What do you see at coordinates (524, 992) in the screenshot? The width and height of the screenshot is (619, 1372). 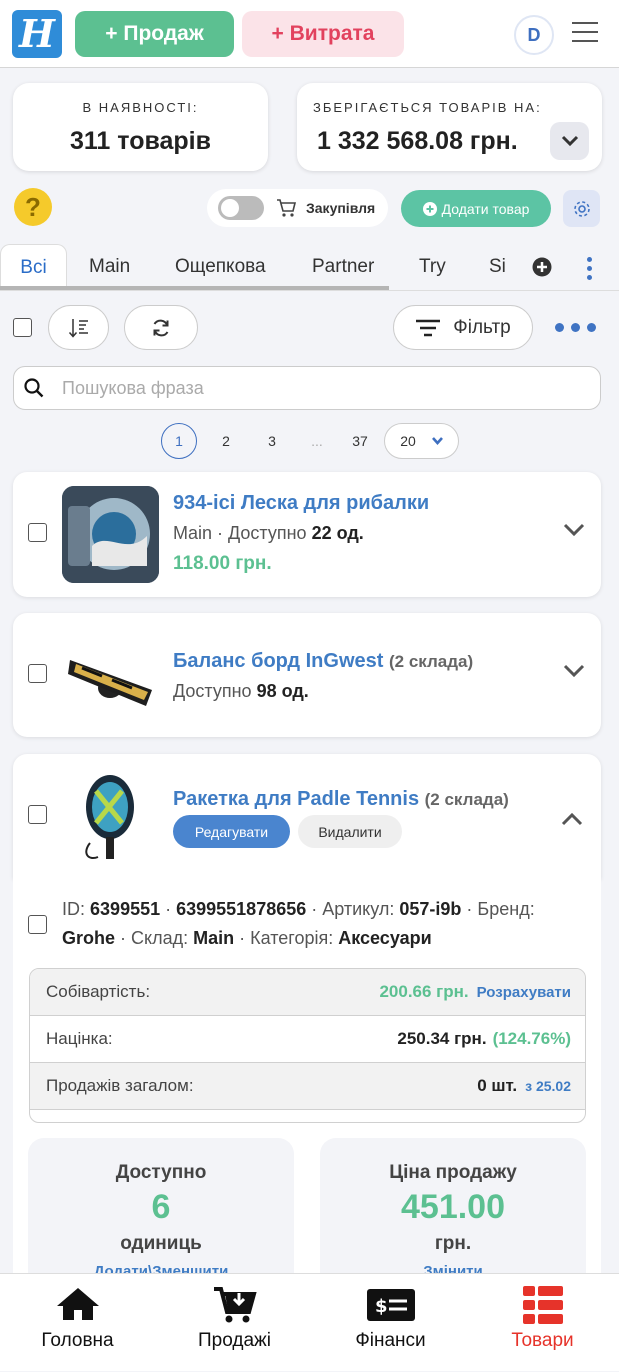 I see `calculate-link: Розрахувати` at bounding box center [524, 992].